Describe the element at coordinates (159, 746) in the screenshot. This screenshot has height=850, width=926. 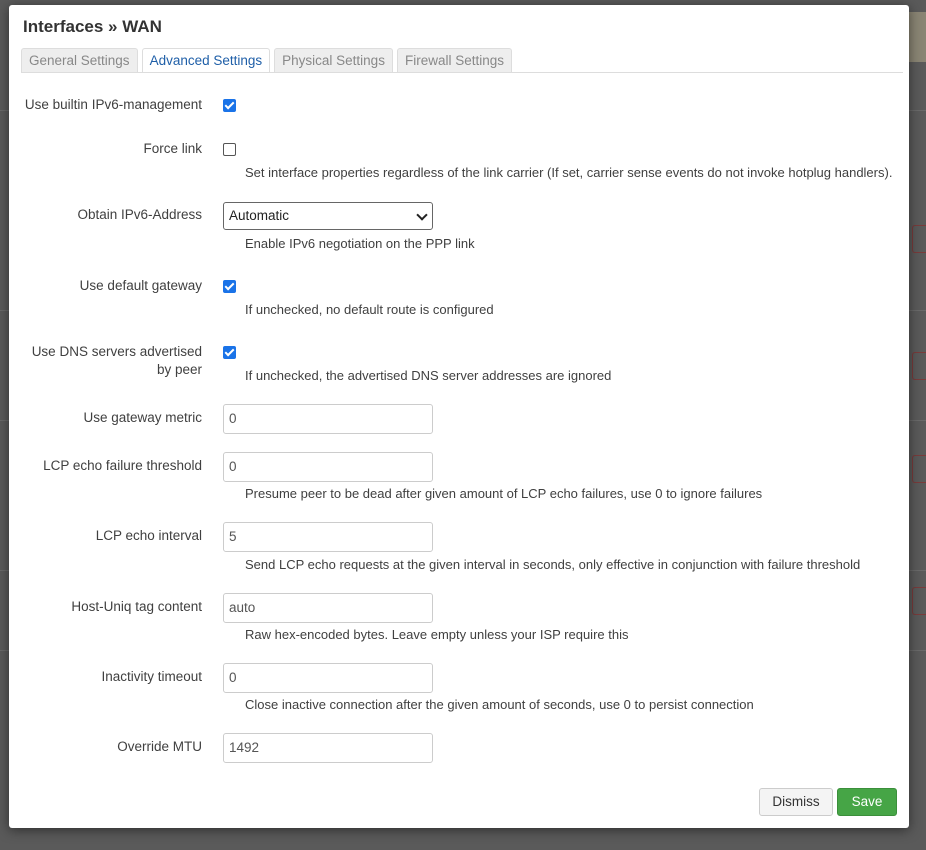
I see `override-mtu-label: Override MTU` at that location.